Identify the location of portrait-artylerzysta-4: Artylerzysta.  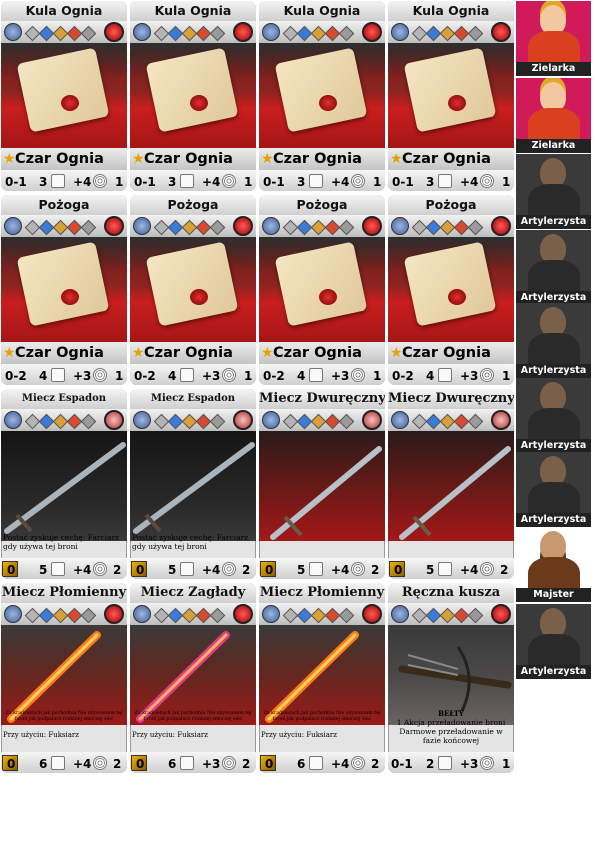
(553, 415).